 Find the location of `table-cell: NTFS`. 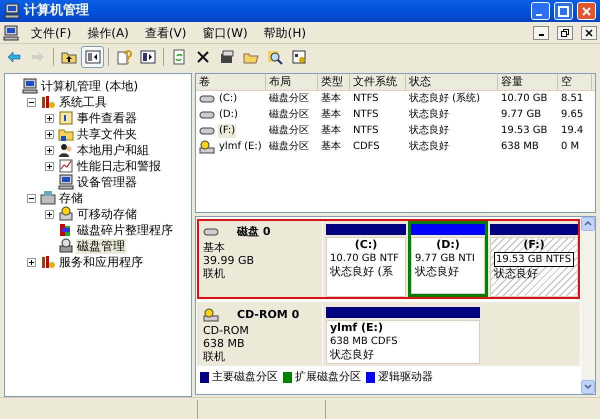

table-cell: NTFS is located at coordinates (366, 115).